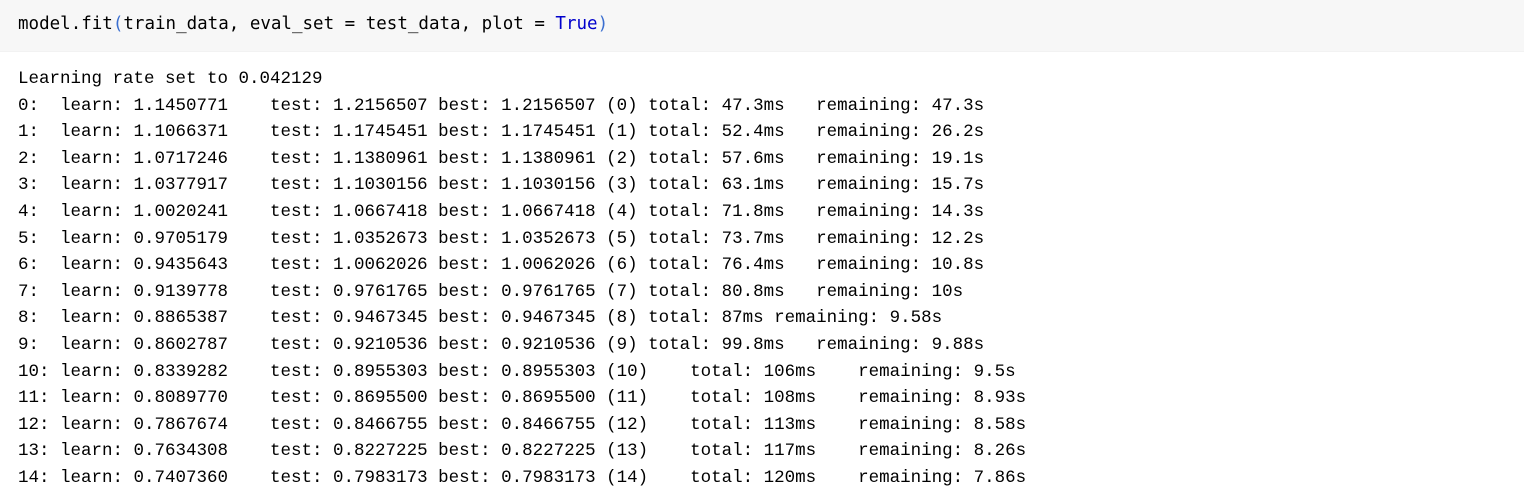 The width and height of the screenshot is (1524, 487). What do you see at coordinates (603, 24) in the screenshot?
I see `code-close-paren: )` at bounding box center [603, 24].